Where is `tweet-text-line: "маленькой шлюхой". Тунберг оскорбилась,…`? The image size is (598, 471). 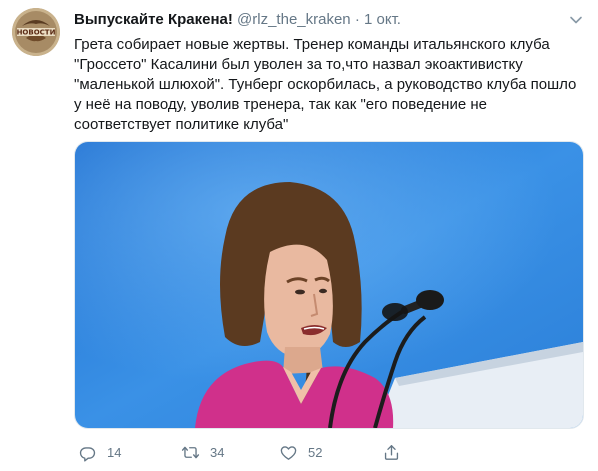
tweet-text-line: "маленькой шлюхой". Тунберг оскорбилась,… is located at coordinates (325, 84).